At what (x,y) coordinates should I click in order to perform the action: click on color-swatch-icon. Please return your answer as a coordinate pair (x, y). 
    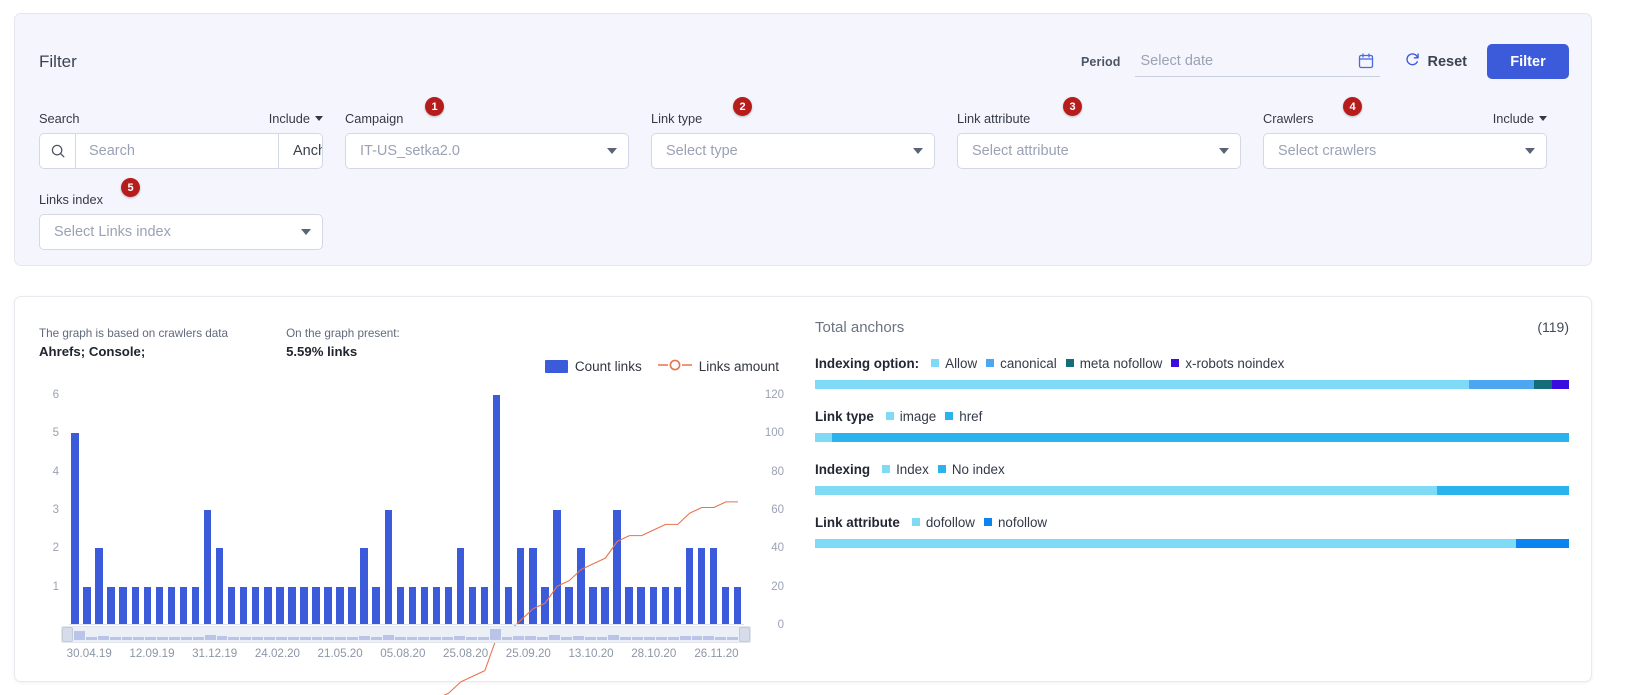
    Looking at the image, I should click on (1069, 363).